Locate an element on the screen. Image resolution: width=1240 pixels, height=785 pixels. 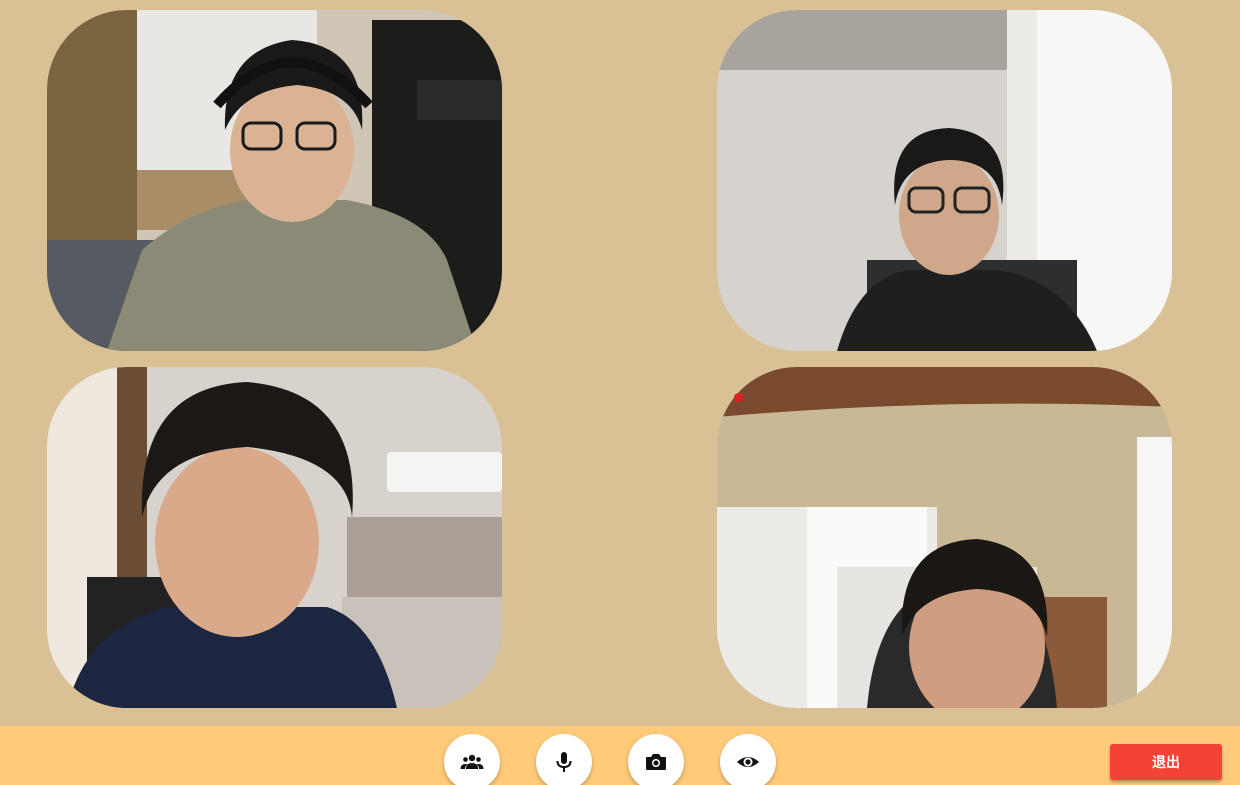
camera-button is located at coordinates (656, 759).